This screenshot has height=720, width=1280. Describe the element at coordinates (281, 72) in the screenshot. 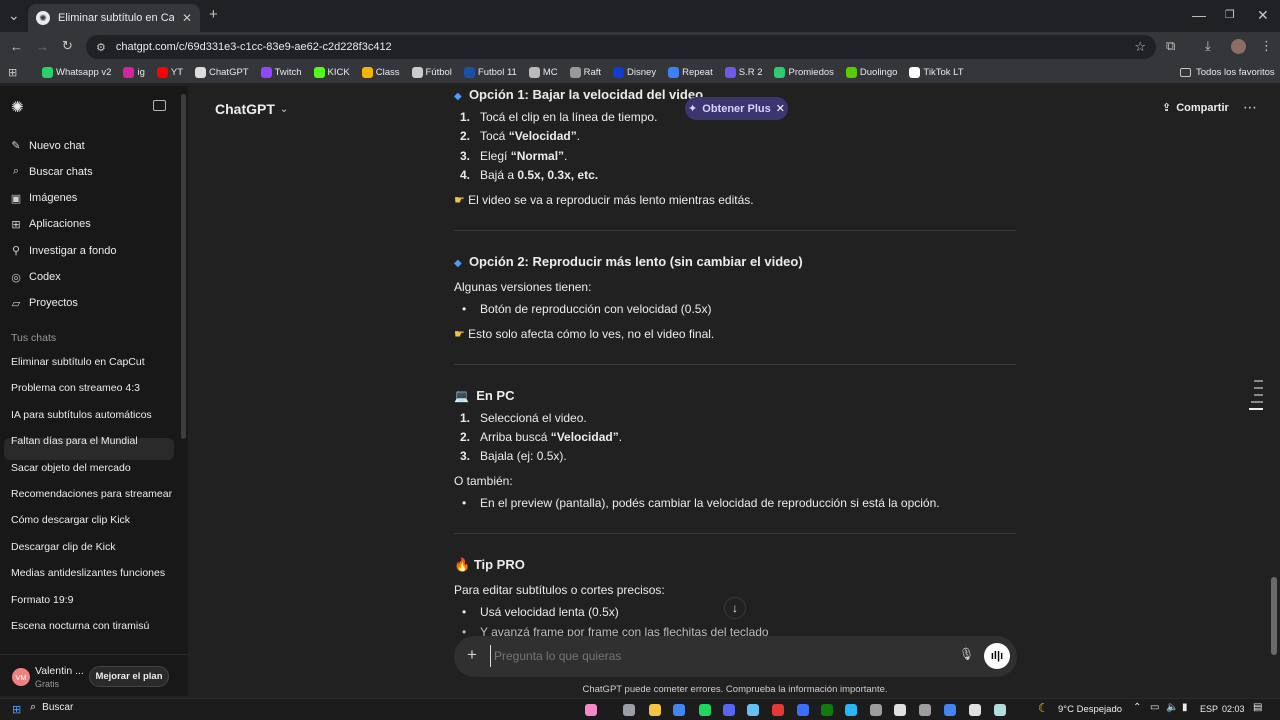

I see `bookmark-item: Twitch` at that location.